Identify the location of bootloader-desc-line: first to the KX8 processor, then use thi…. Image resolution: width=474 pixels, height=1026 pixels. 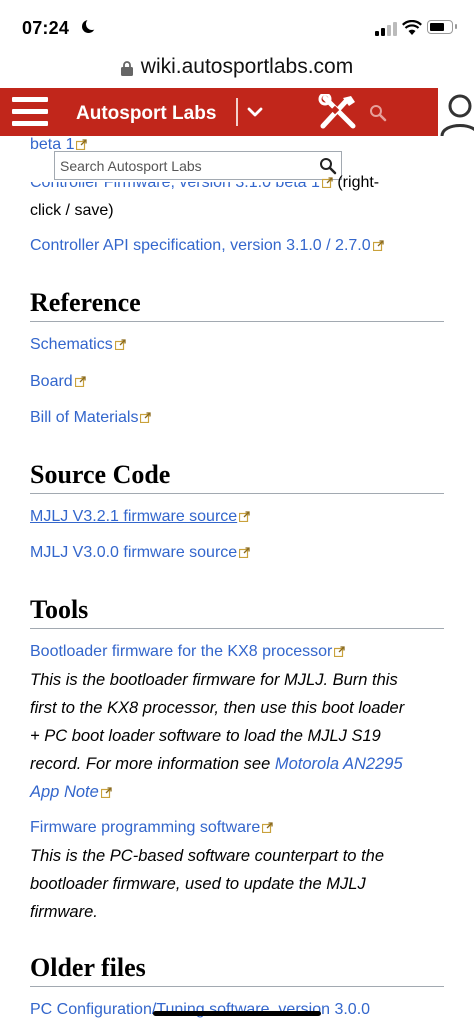
(217, 708).